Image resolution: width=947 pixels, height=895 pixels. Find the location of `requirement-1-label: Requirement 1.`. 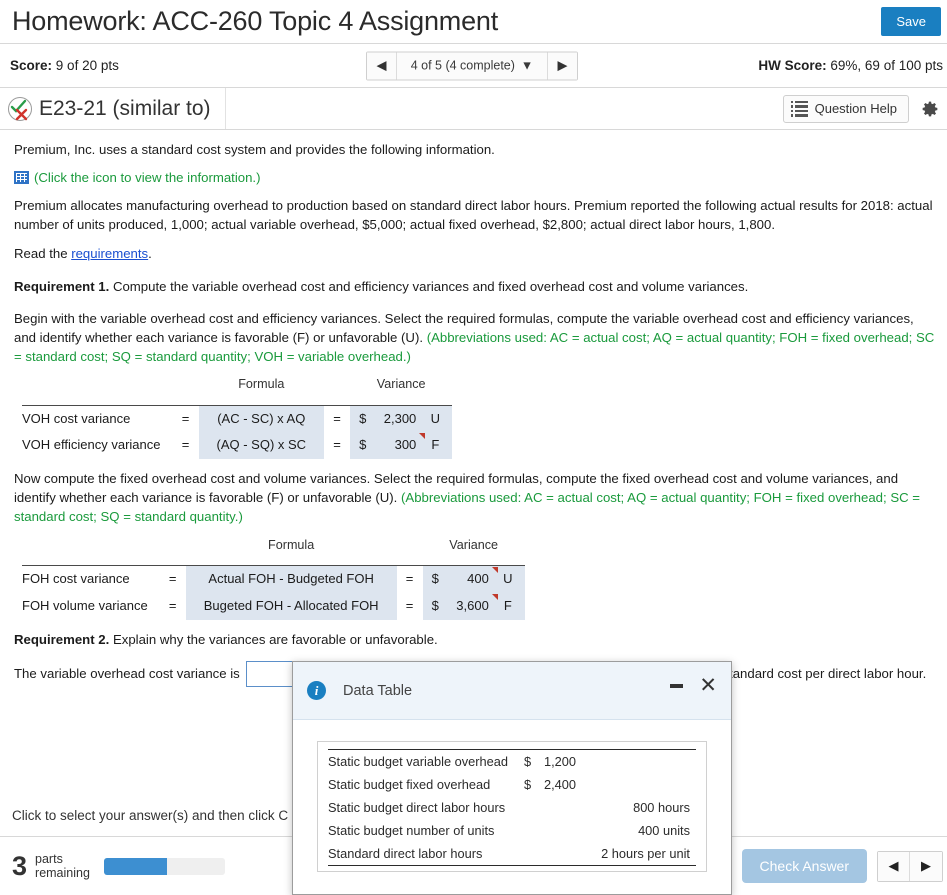

requirement-1-label: Requirement 1. is located at coordinates (62, 286).